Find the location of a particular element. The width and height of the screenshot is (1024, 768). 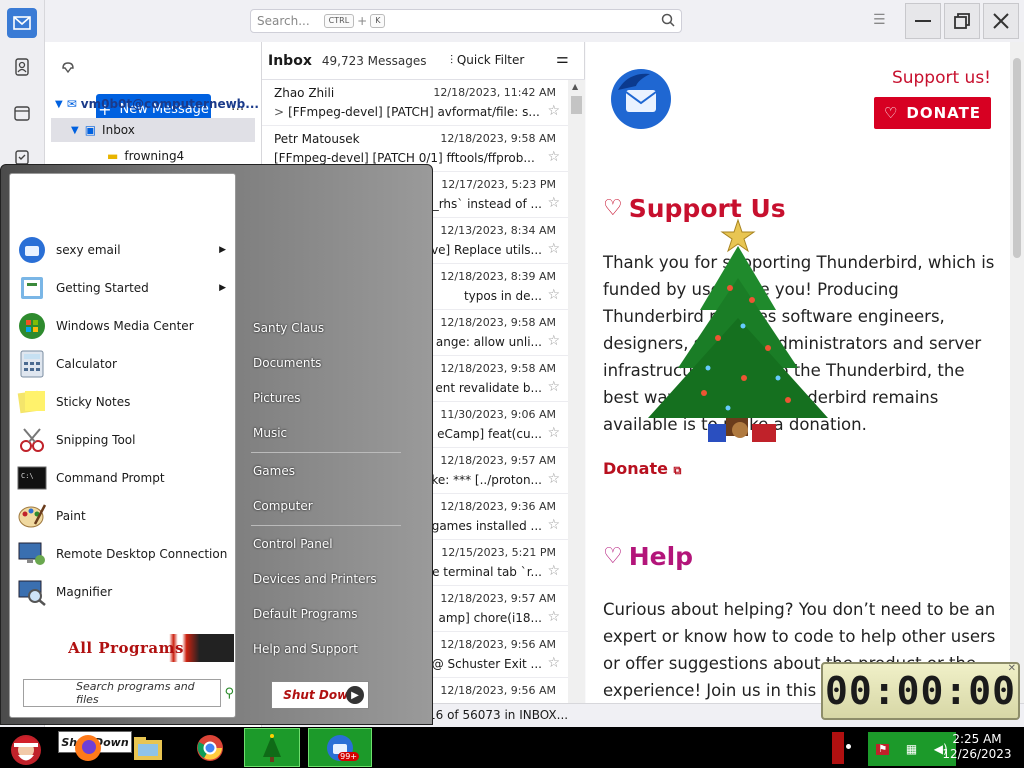

program-sticky-notes: Sticky Notes is located at coordinates (124, 402).